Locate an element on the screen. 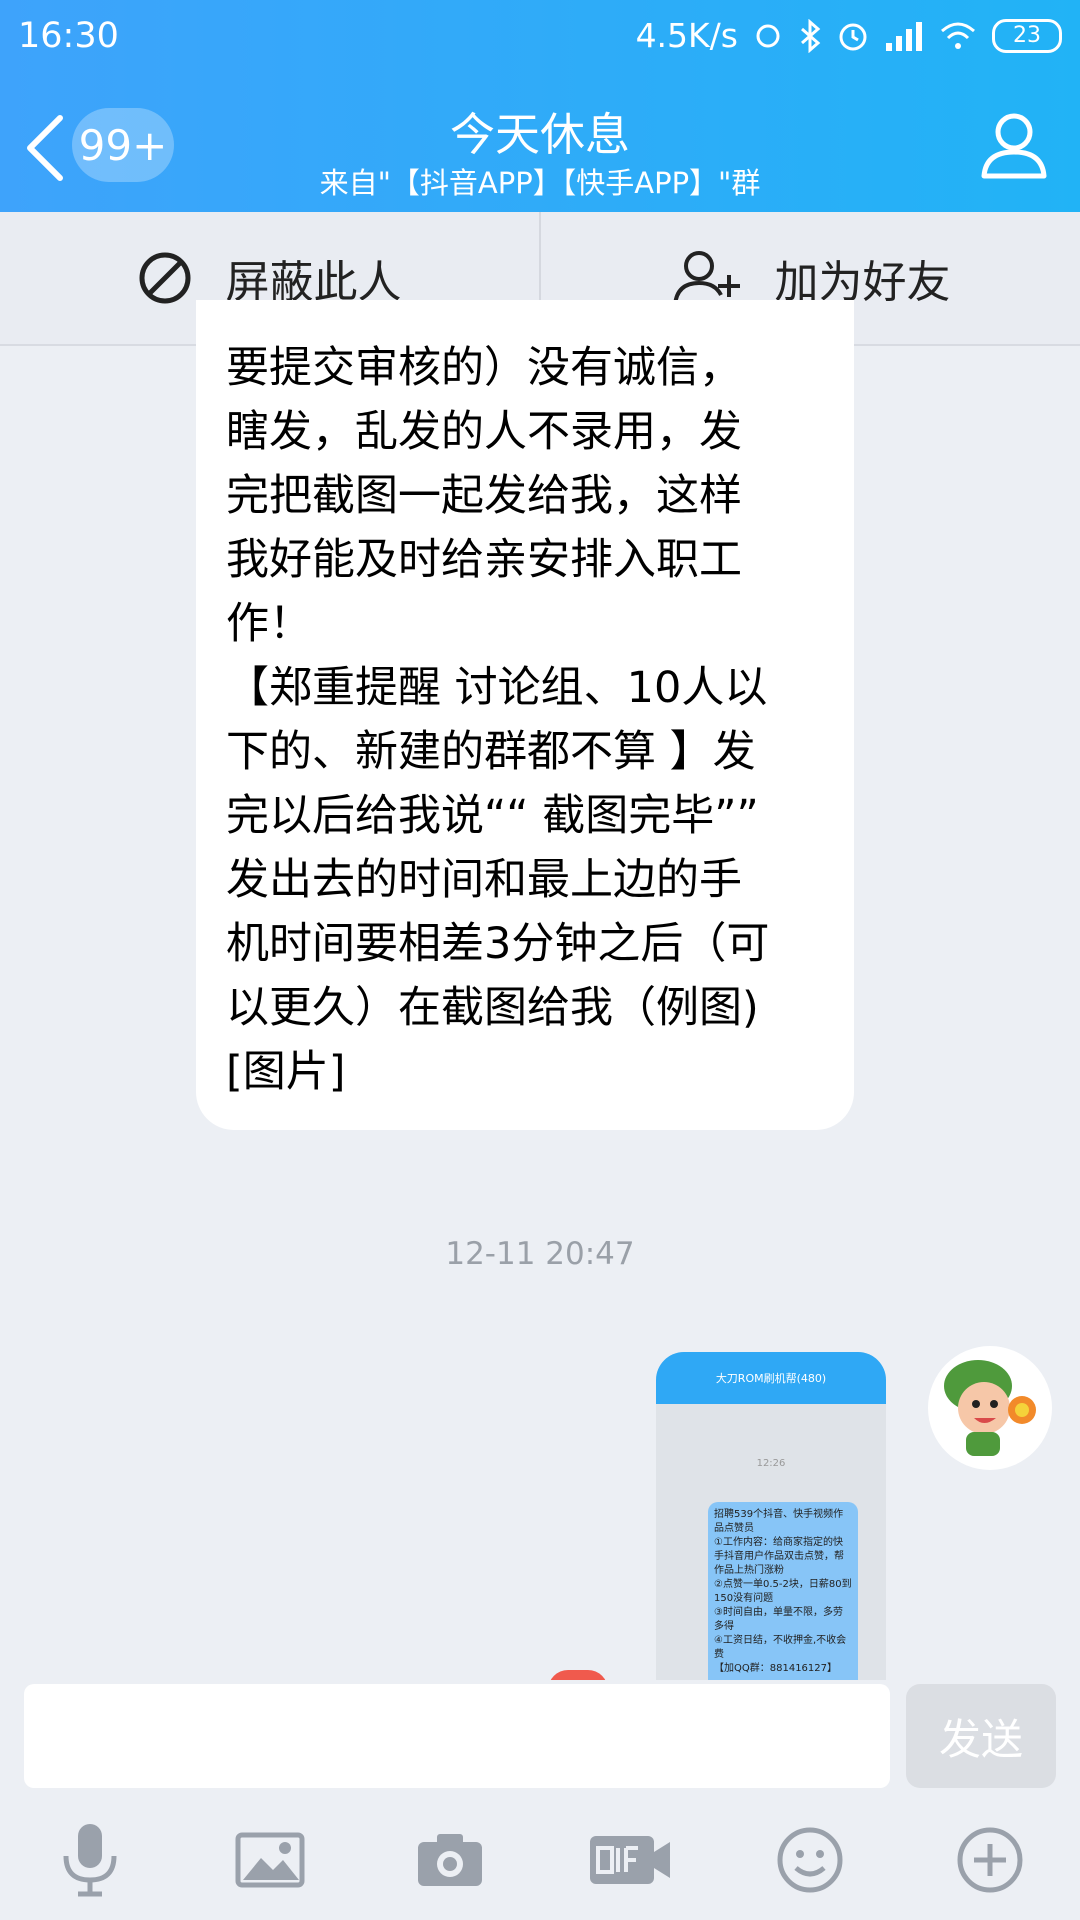 The image size is (1080, 1920). chat-subtitle: 来自"【抖音APP】【快手APP】"群 is located at coordinates (540, 183).